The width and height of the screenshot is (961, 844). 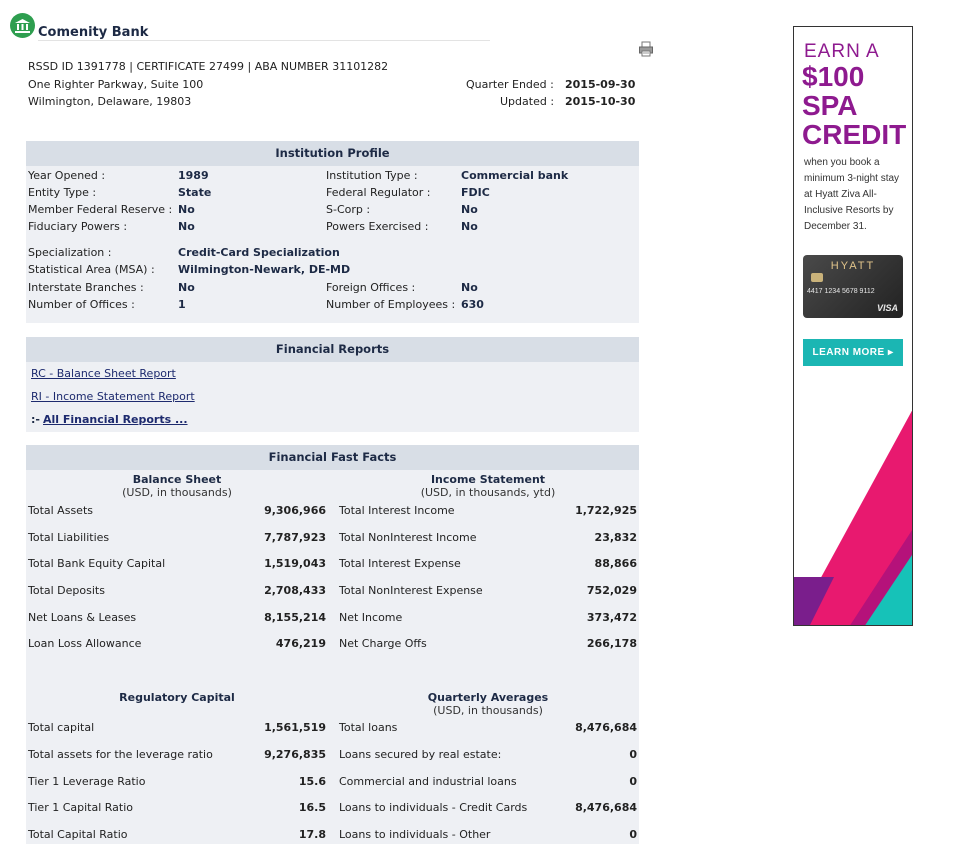 I want to click on ad-spa: SPA, so click(x=830, y=105).